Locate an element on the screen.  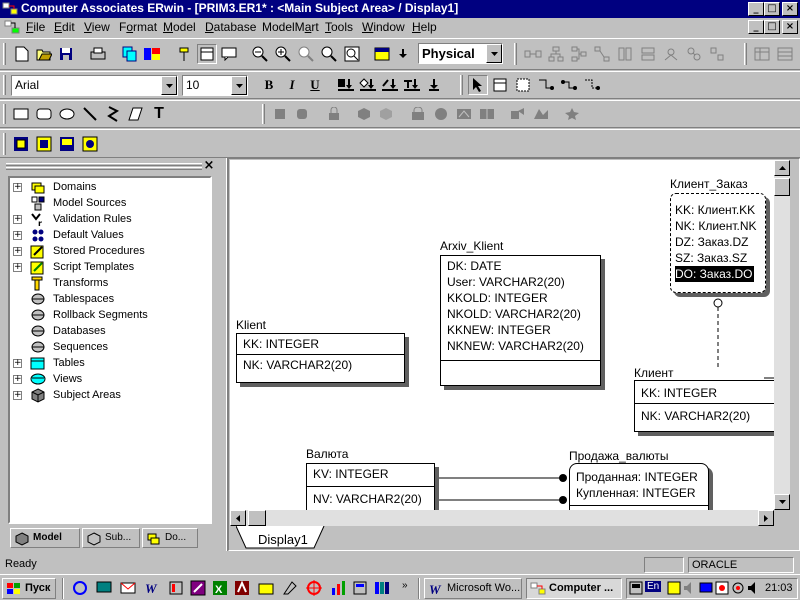
tree-item-default-values: + Default Values is located at coordinates (110, 236).